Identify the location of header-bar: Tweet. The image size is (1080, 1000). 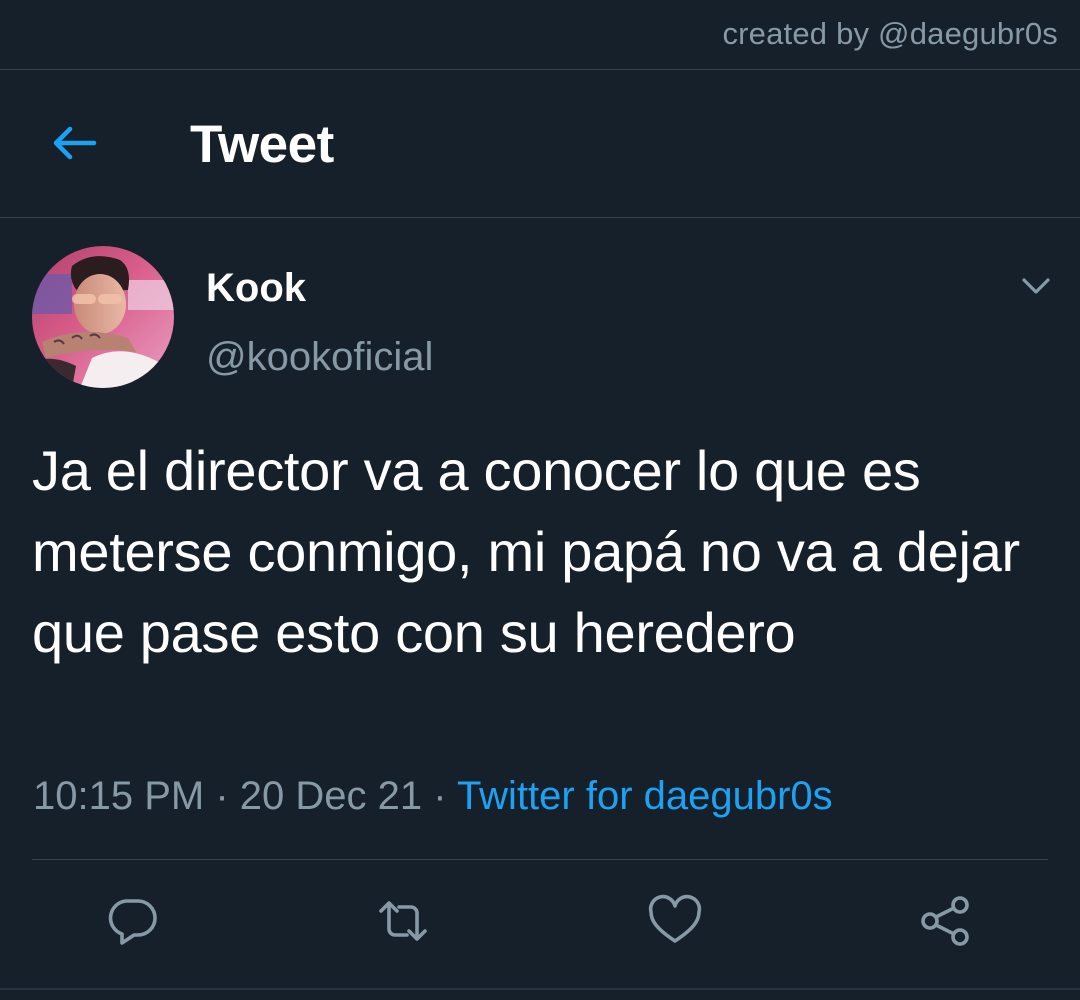
(540, 143).